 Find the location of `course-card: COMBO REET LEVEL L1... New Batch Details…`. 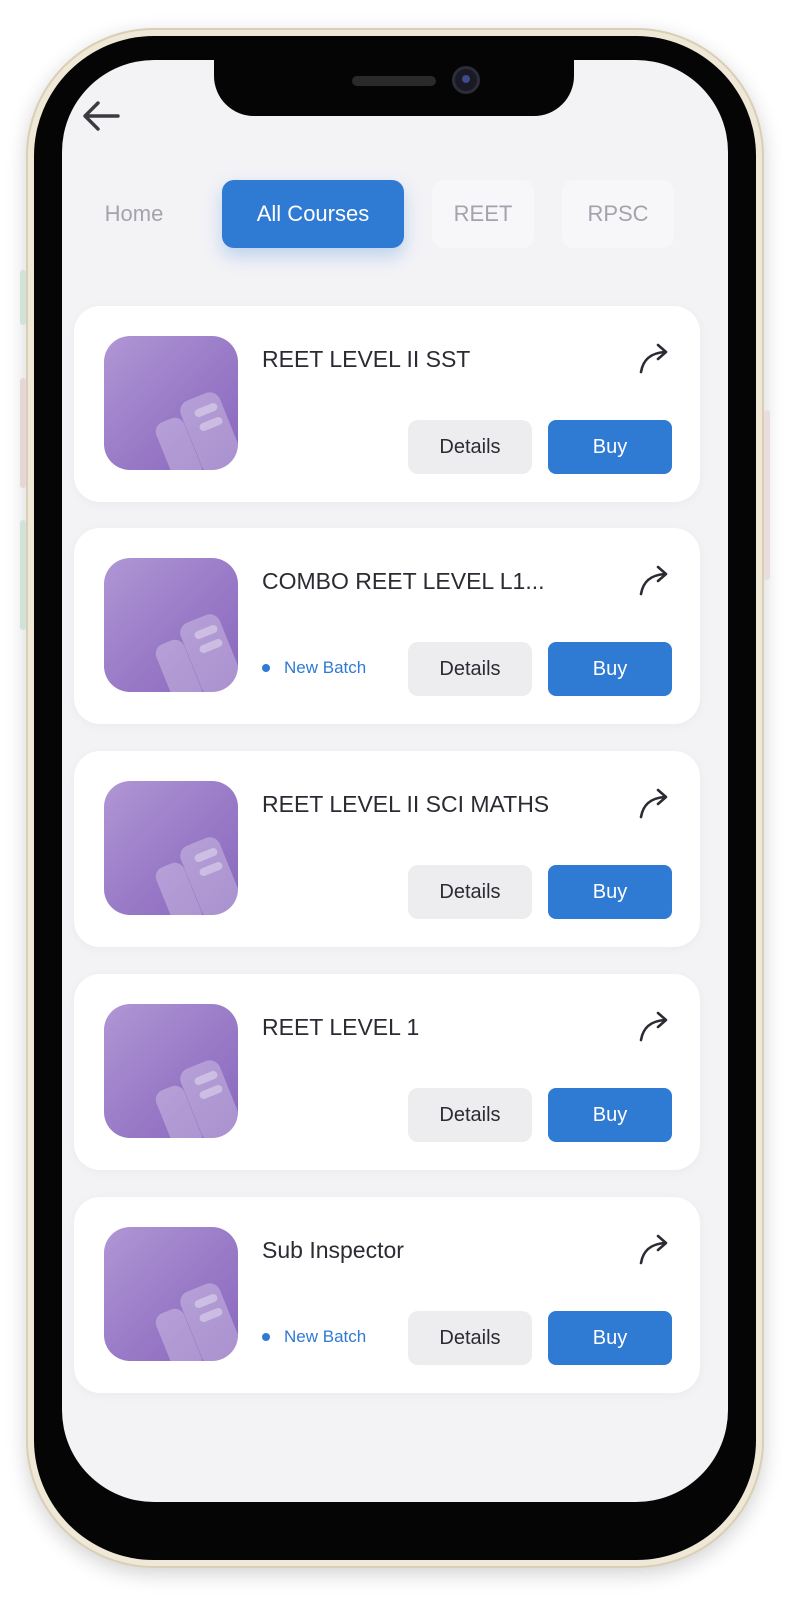

course-card: COMBO REET LEVEL L1... New Batch Details… is located at coordinates (387, 626).